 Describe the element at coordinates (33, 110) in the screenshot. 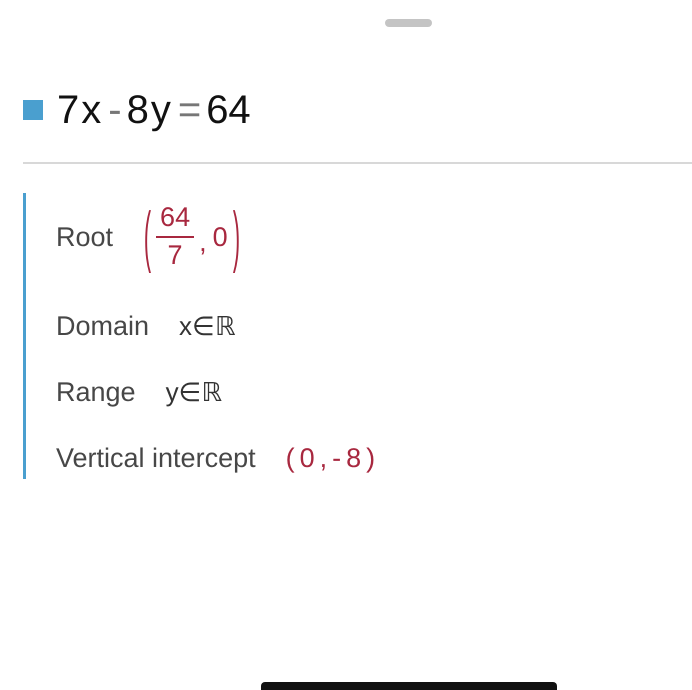

I see `color-swatch-icon` at that location.